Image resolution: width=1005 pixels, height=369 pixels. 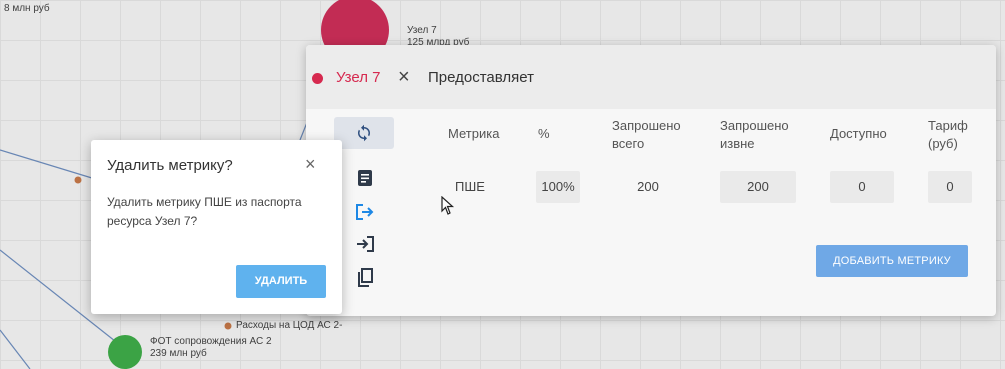 I want to click on refresh-button, so click(x=364, y=133).